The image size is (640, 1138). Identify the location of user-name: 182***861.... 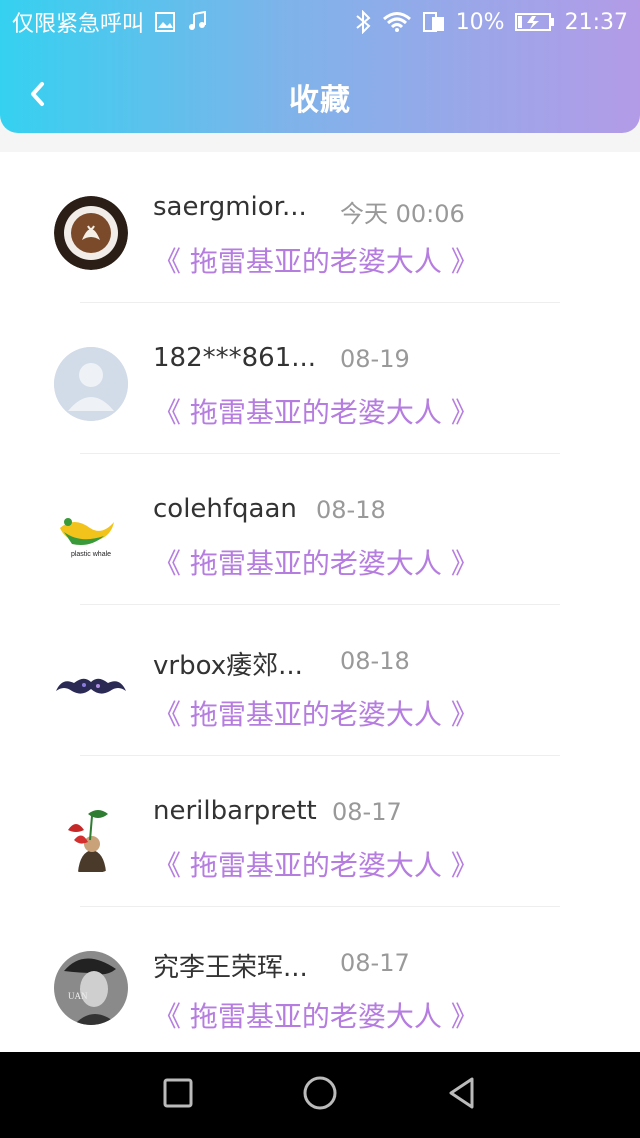
(235, 358).